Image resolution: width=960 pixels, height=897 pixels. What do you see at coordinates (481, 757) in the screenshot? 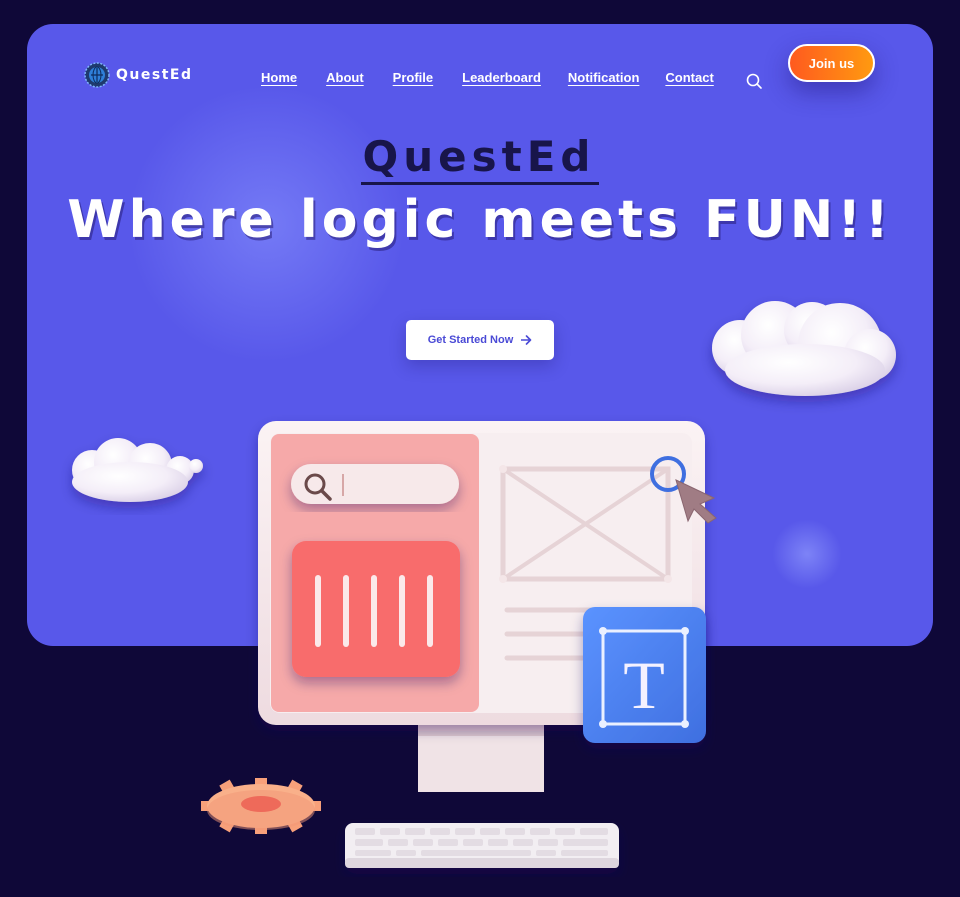
I see `monitor-stand` at bounding box center [481, 757].